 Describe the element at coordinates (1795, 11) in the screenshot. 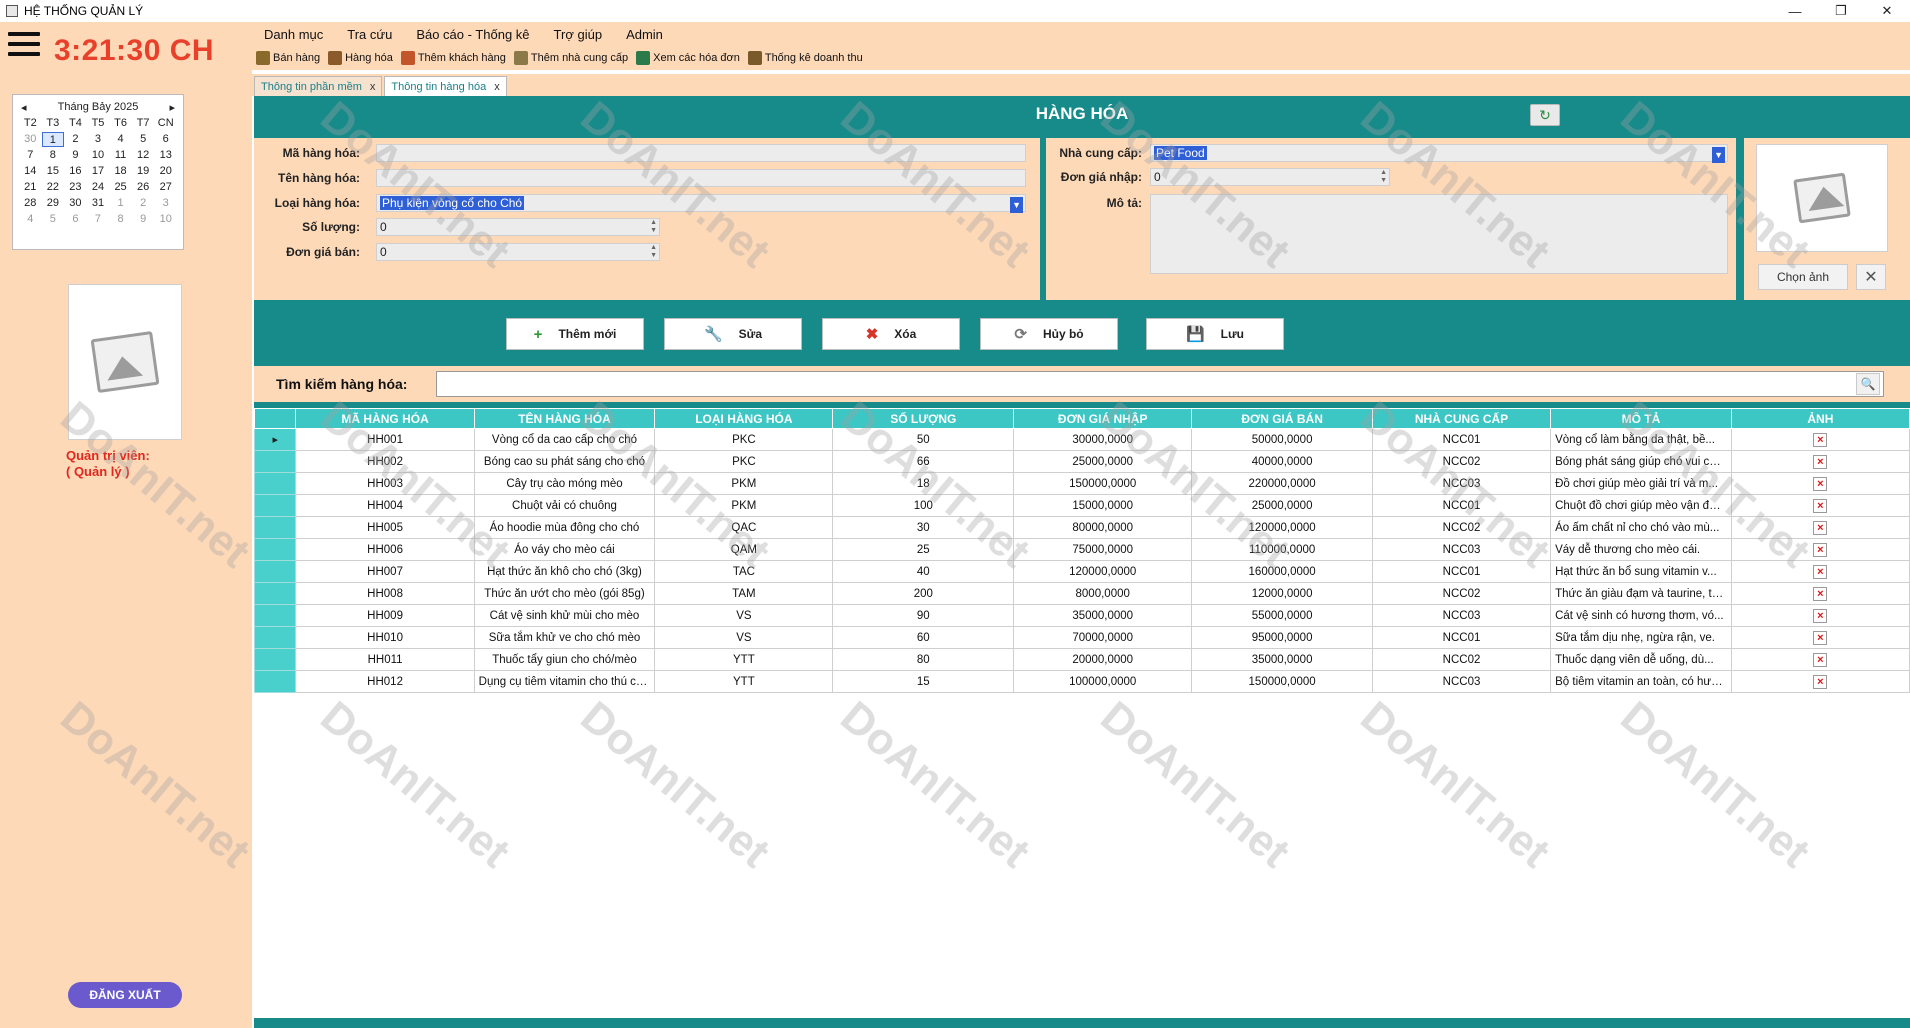

I see `minimize-button: —` at that location.